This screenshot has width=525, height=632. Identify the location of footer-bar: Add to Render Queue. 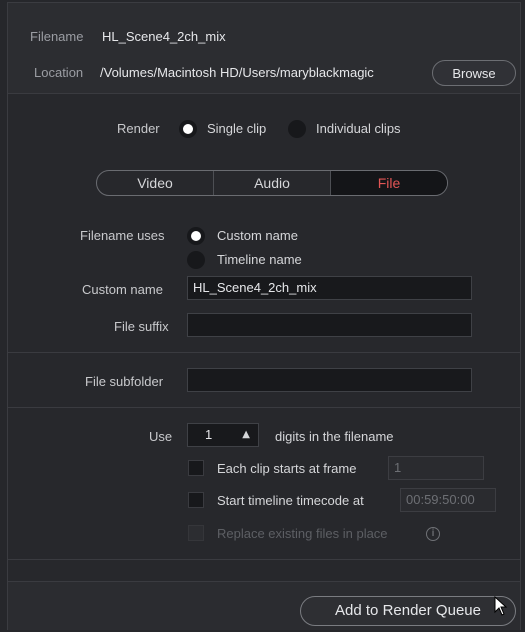
(264, 605).